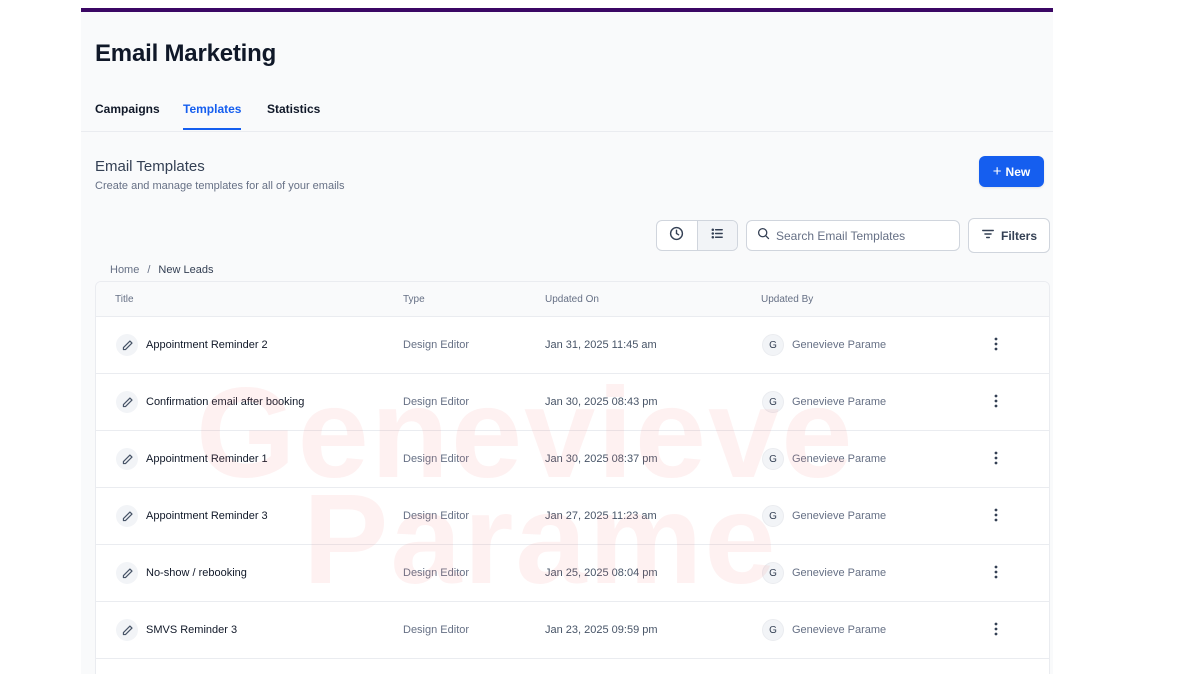 The image size is (1200, 674). I want to click on row-updated-on: Jan 30, 2025 08:43 pm, so click(601, 402).